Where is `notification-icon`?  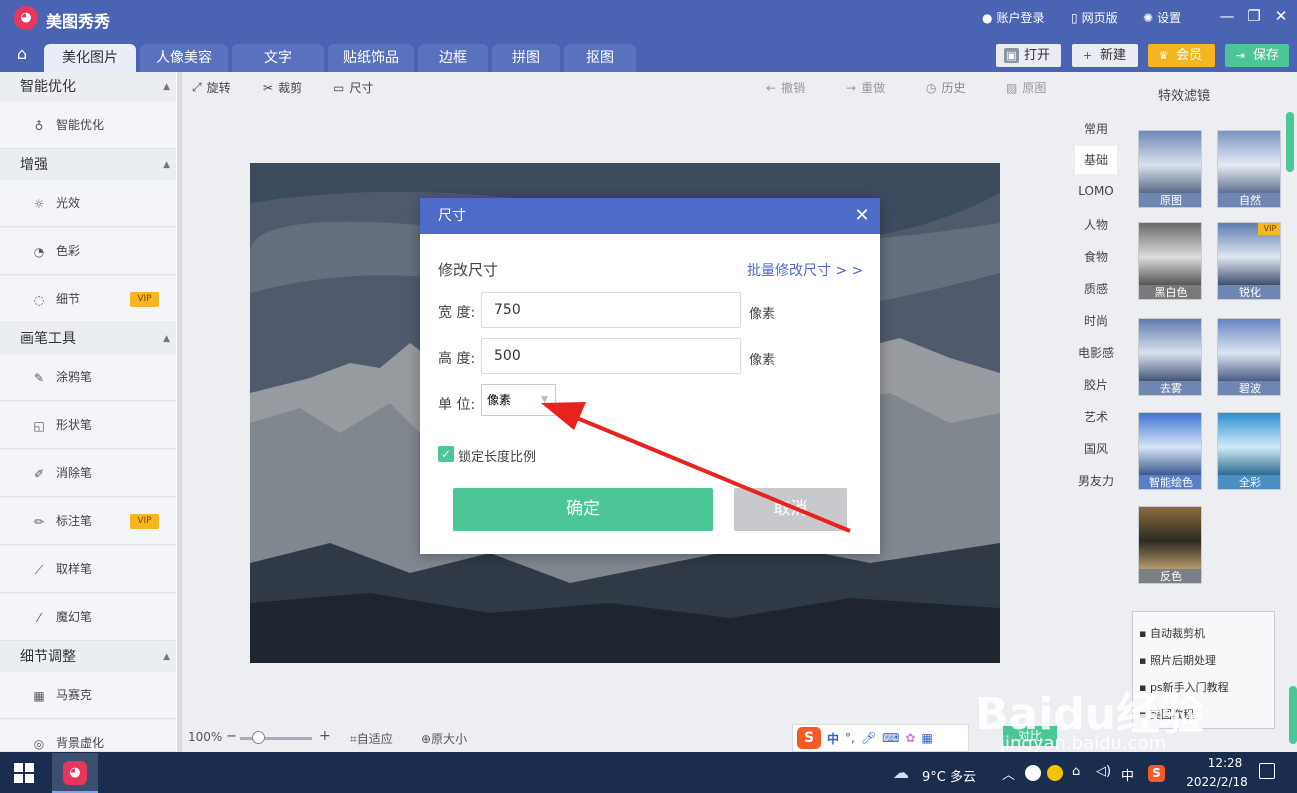 notification-icon is located at coordinates (1267, 771).